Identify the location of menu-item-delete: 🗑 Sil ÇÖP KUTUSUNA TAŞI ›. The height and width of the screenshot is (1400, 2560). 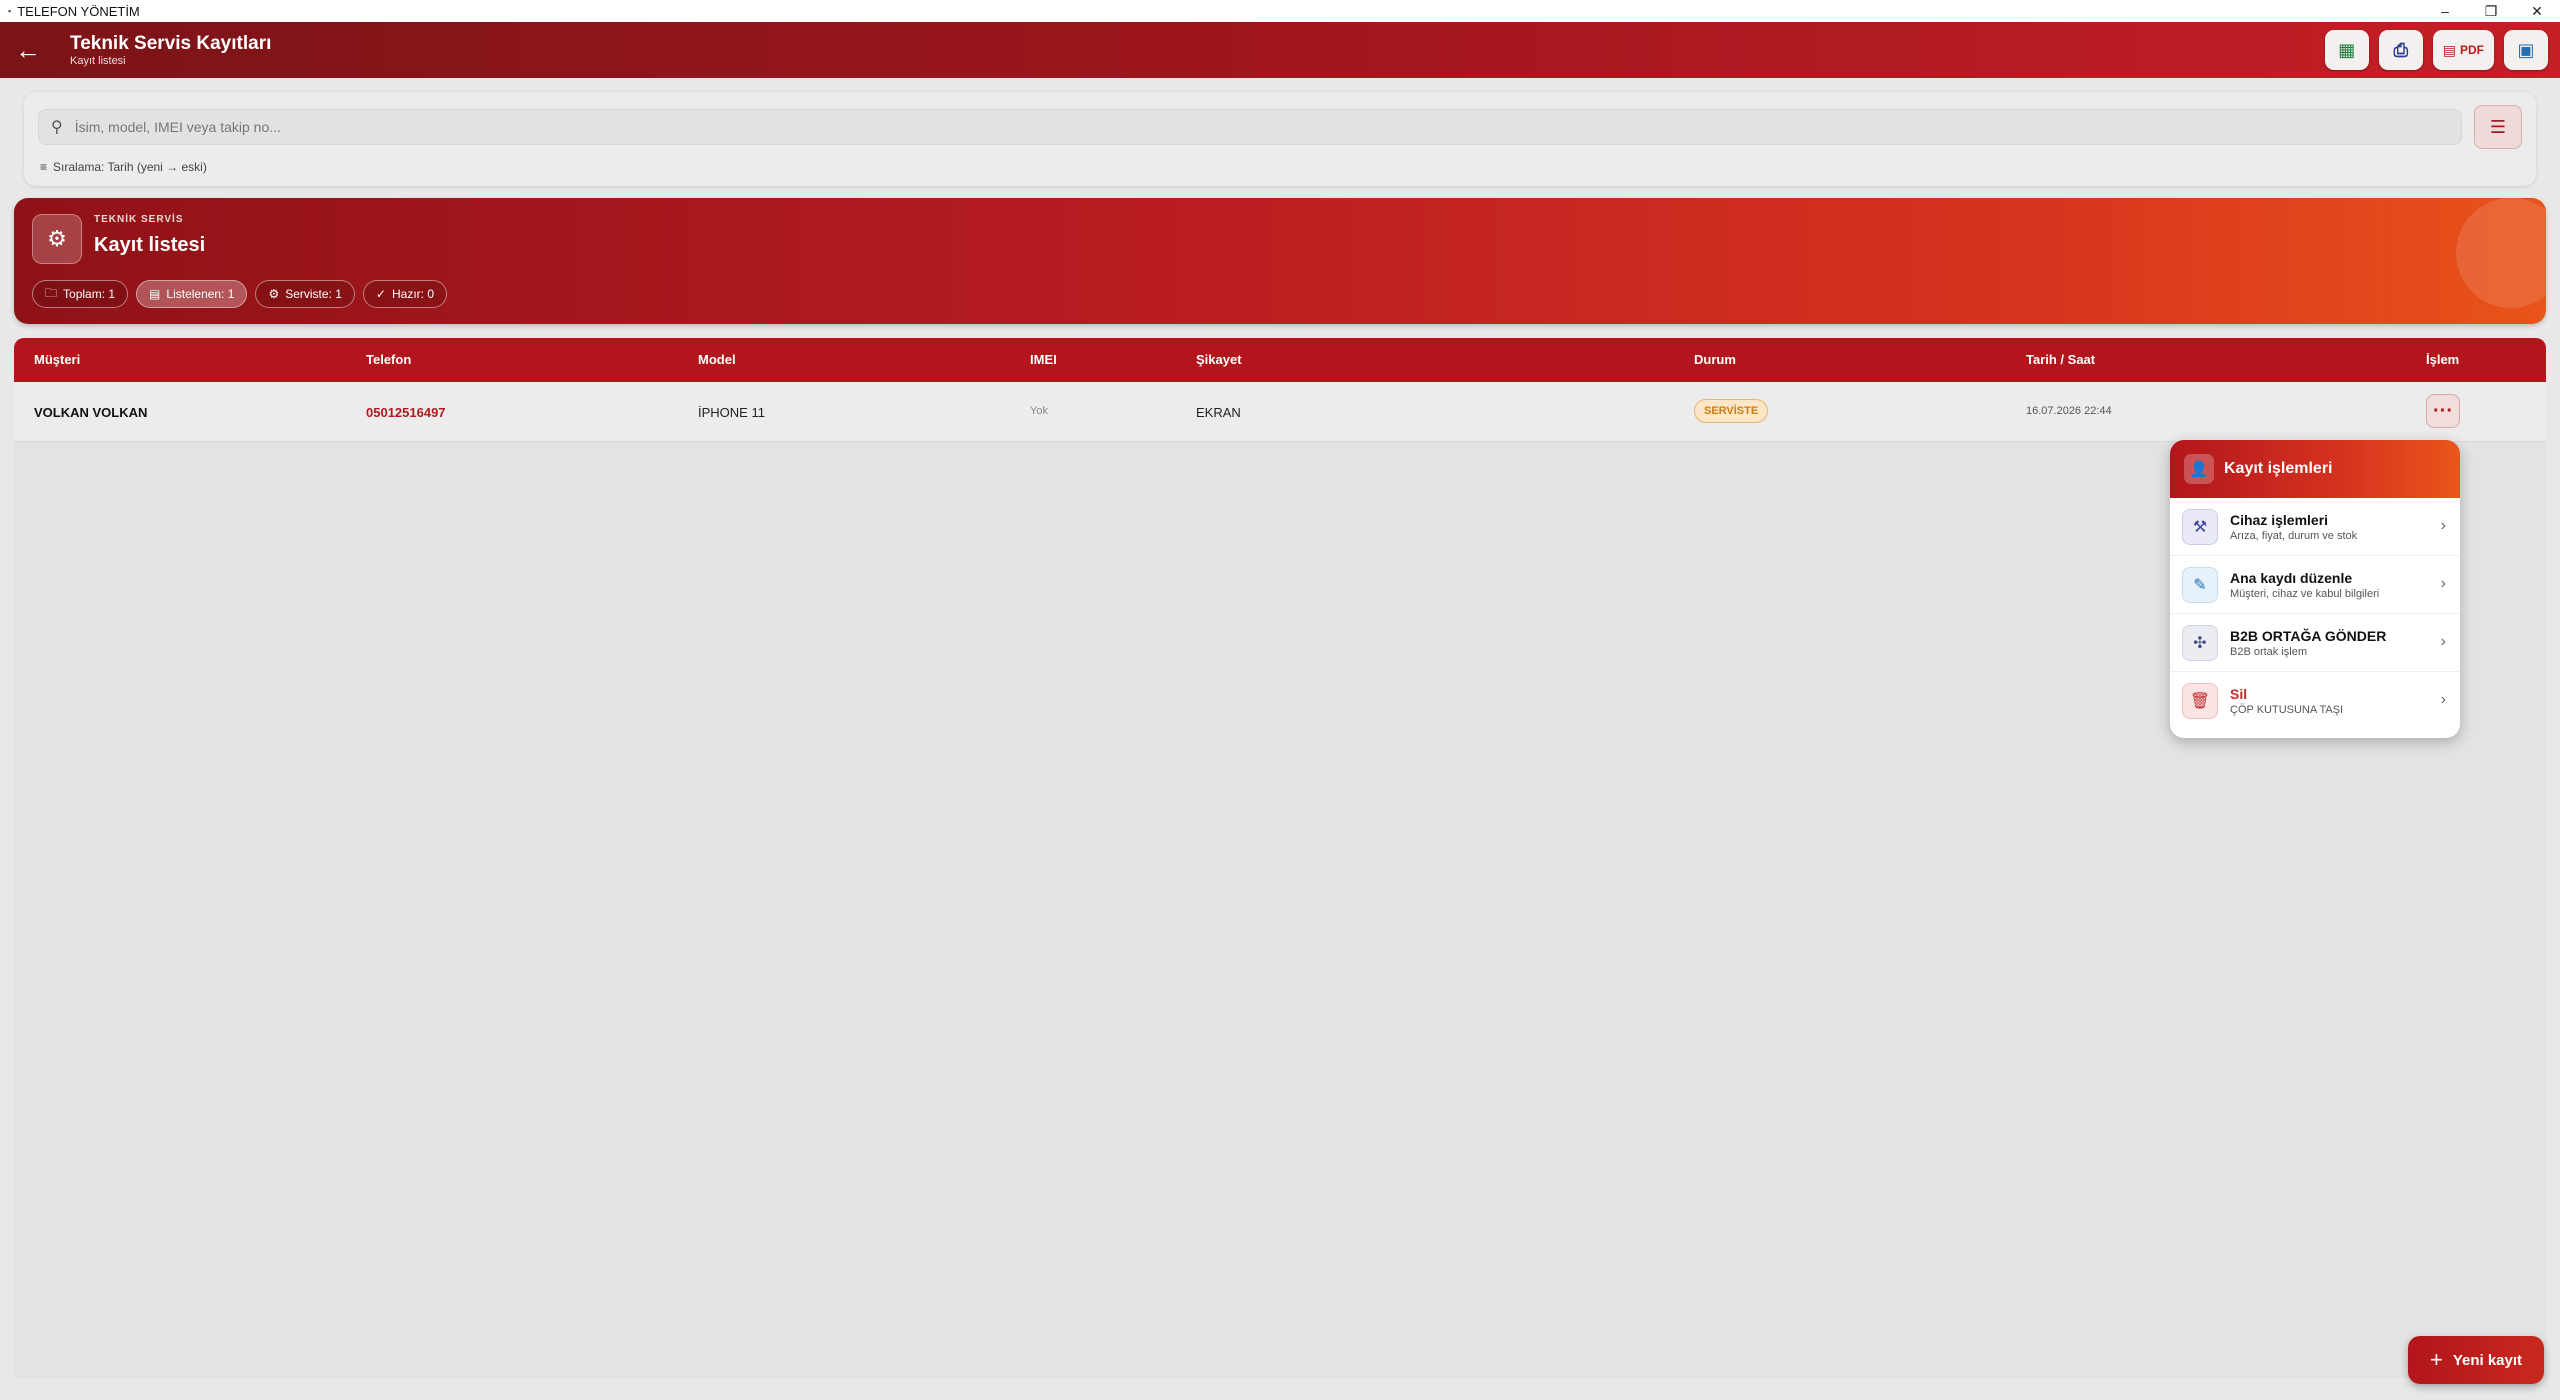
(2315, 701).